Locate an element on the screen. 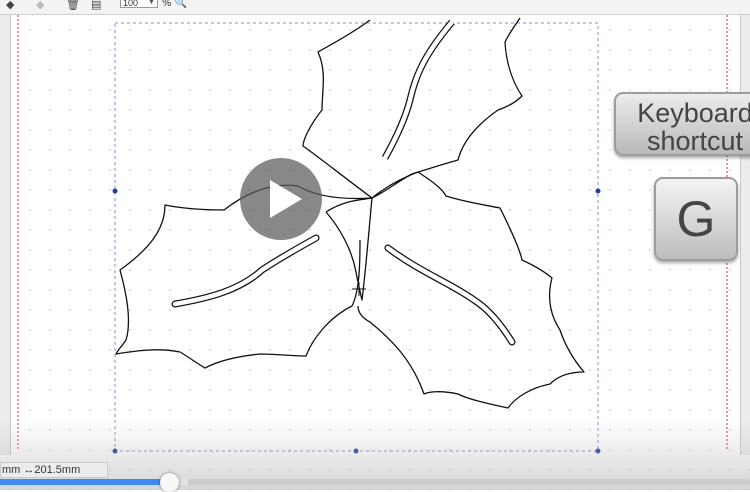 This screenshot has height=492, width=750. zoom-unit-label: % 🔍 is located at coordinates (175, 4).